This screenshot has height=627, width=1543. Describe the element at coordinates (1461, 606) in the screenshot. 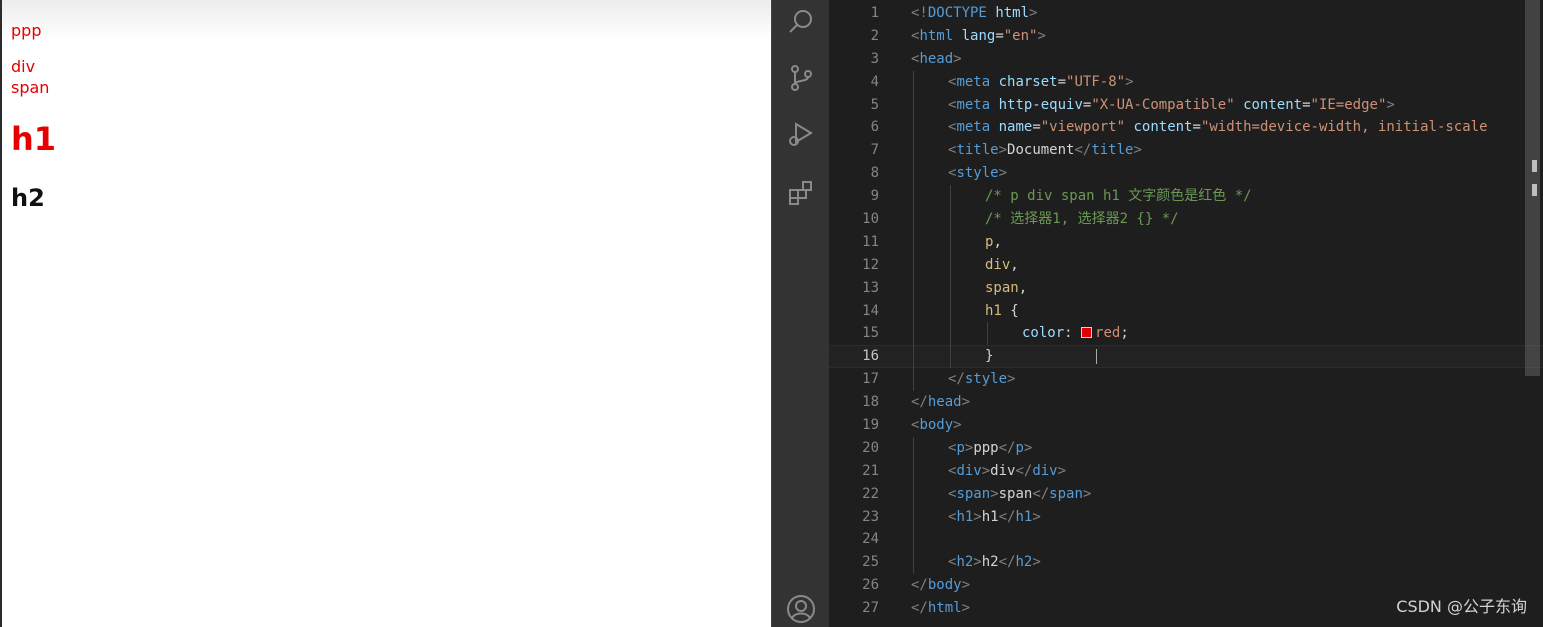

I see `watermark: CSDN @公子东询` at that location.